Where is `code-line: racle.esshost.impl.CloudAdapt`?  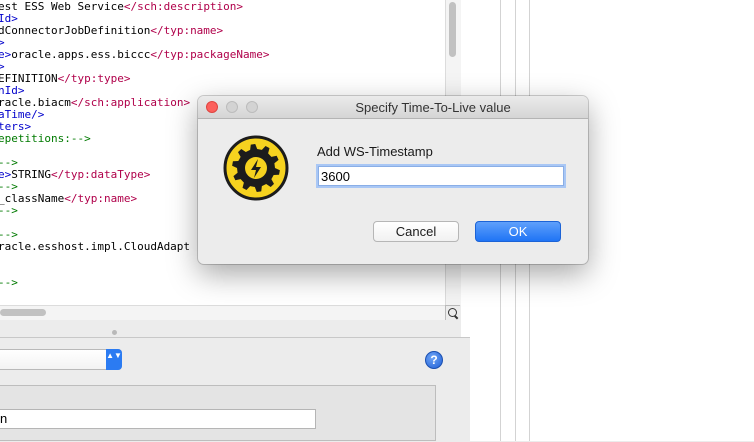 code-line: racle.esshost.impl.CloudAdapt is located at coordinates (95, 247).